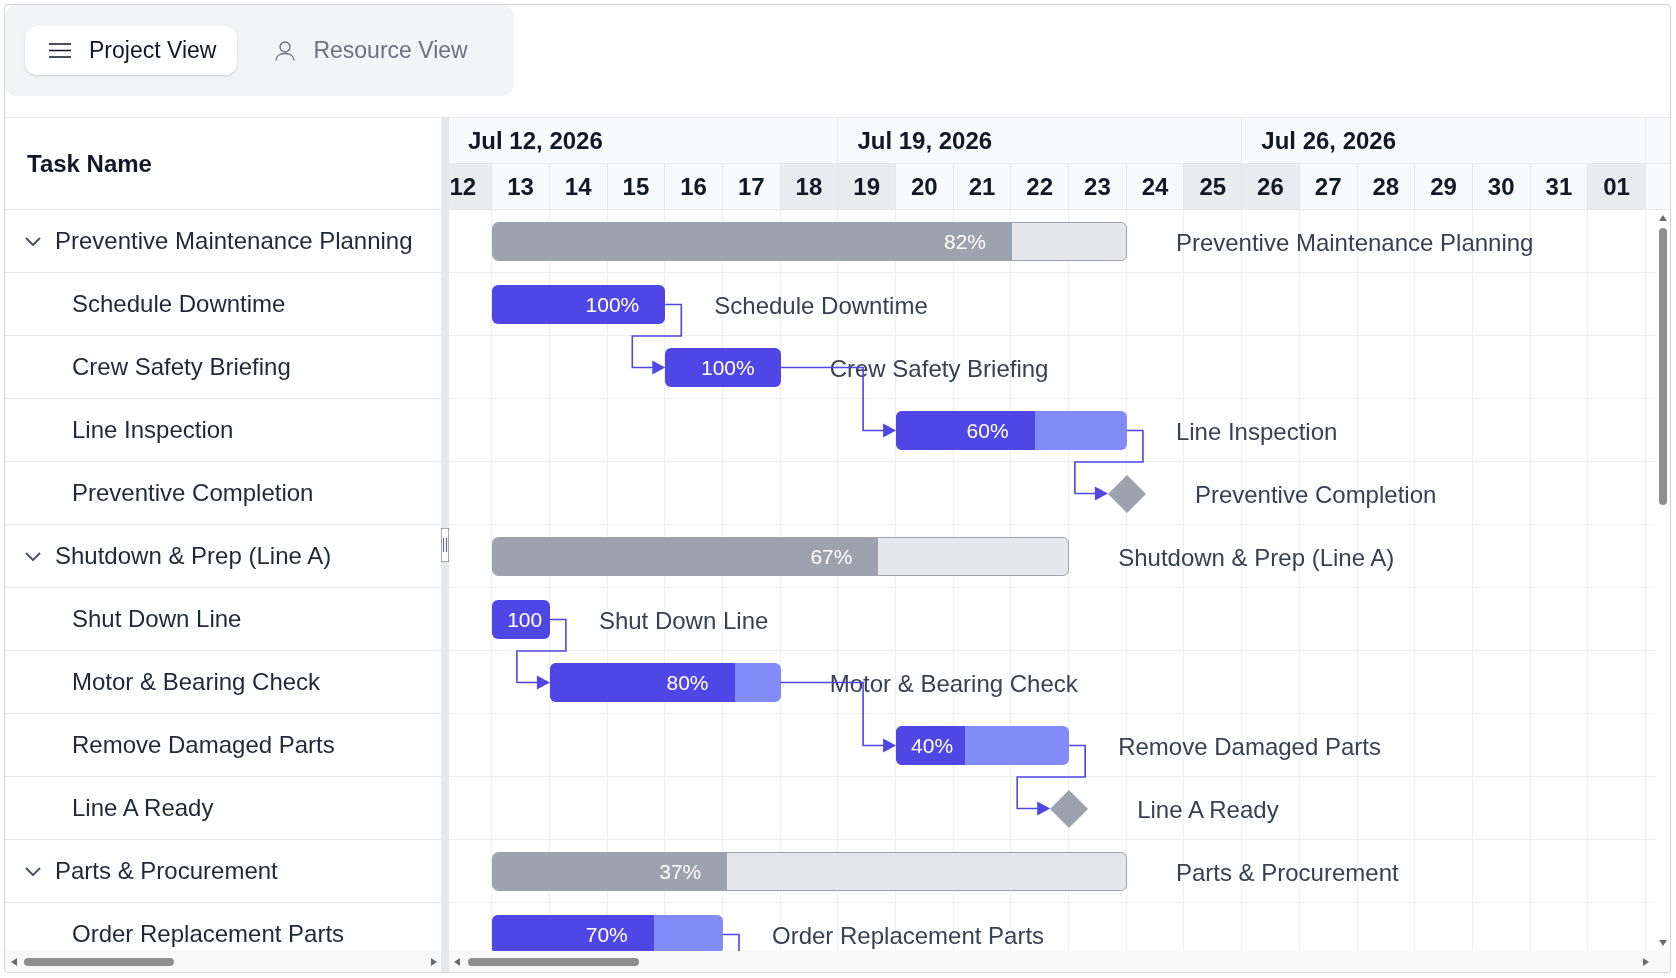 This screenshot has height=978, width=1676. What do you see at coordinates (1617, 186) in the screenshot?
I see `day-header: 01` at bounding box center [1617, 186].